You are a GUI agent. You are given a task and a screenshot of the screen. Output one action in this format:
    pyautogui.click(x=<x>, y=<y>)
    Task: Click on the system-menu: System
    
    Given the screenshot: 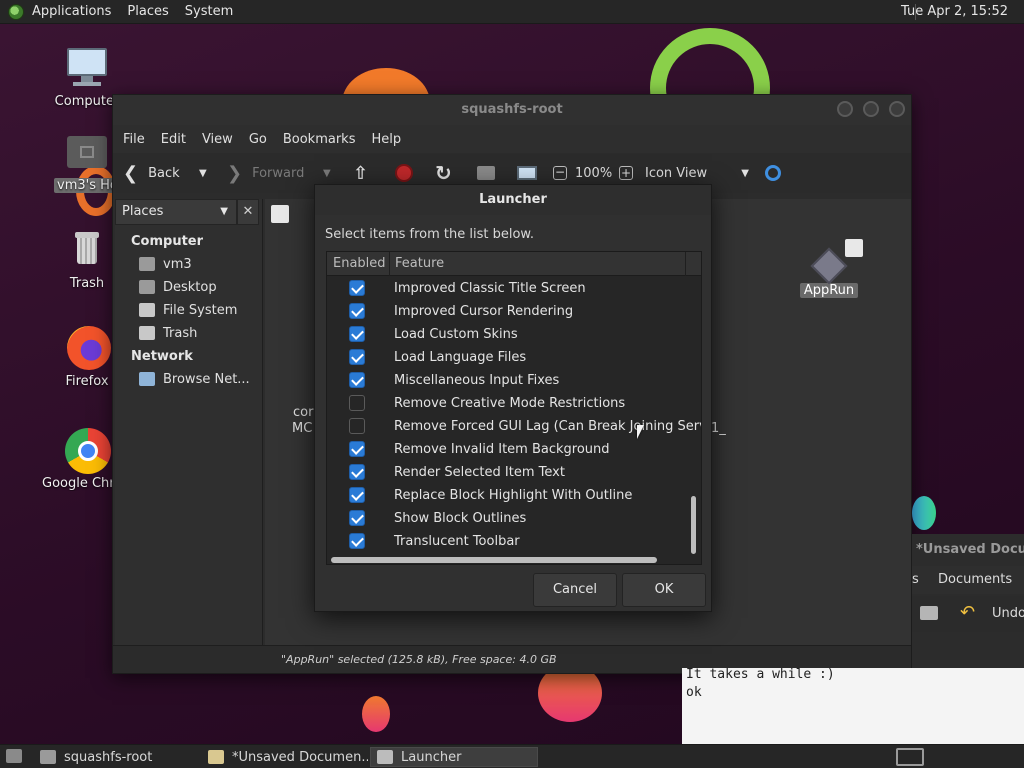 What is the action you would take?
    pyautogui.click(x=209, y=12)
    